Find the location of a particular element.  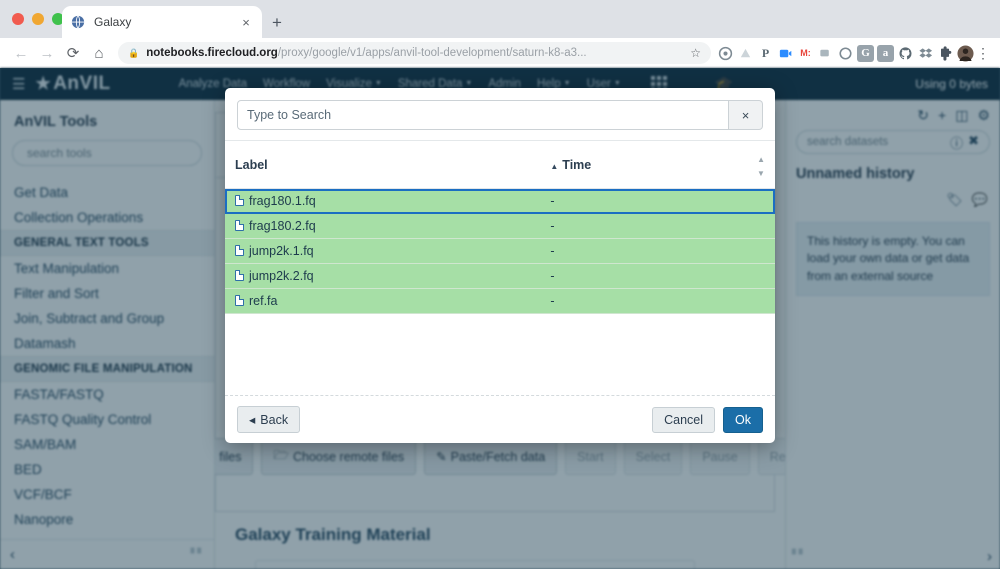

modal-search-row: × is located at coordinates (500, 114).